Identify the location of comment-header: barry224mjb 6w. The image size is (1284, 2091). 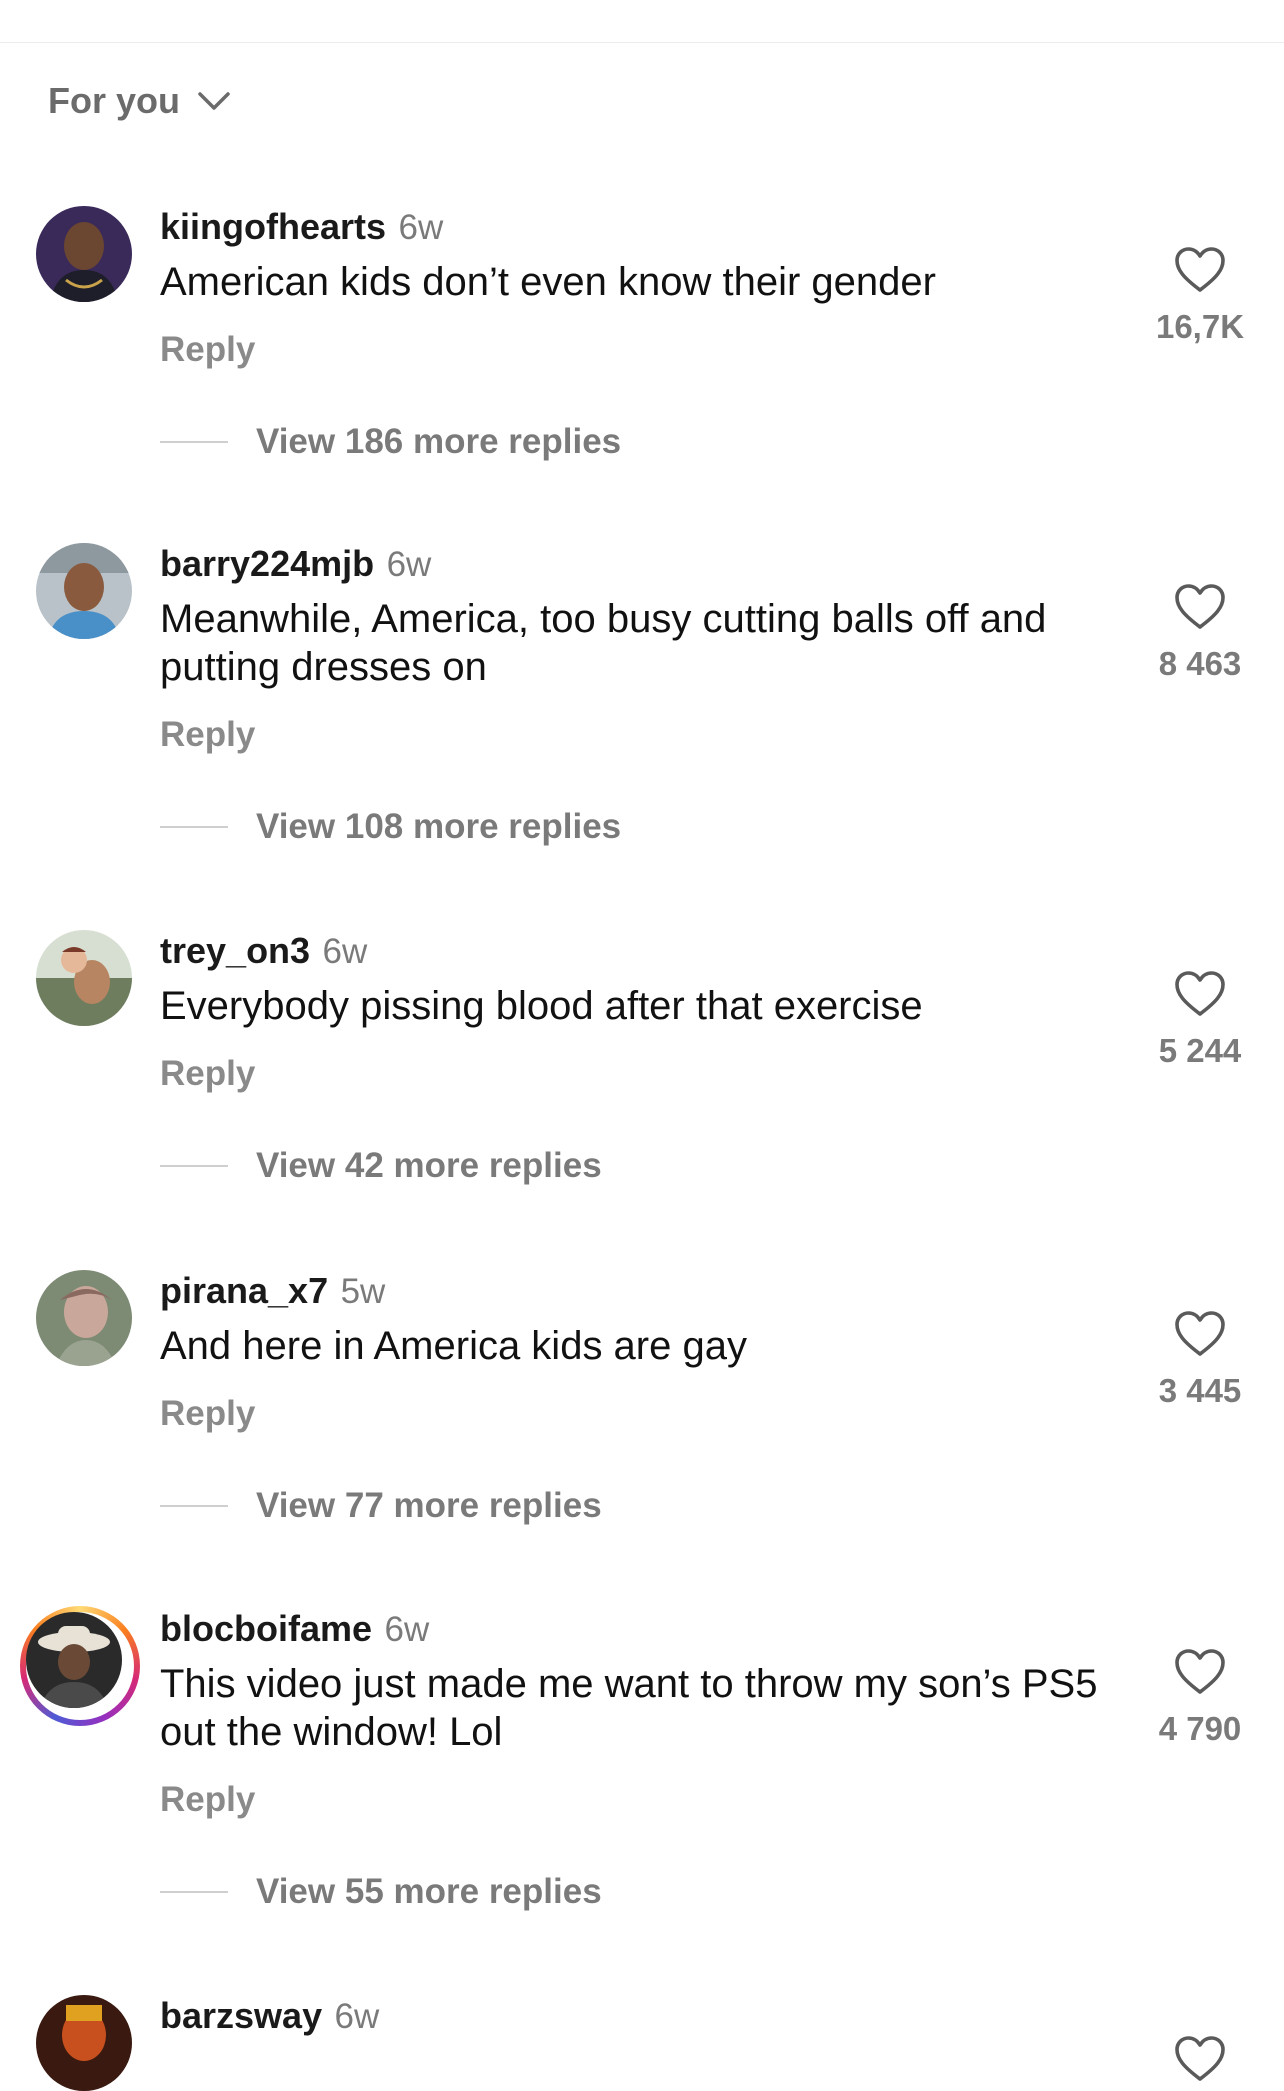
(295, 564).